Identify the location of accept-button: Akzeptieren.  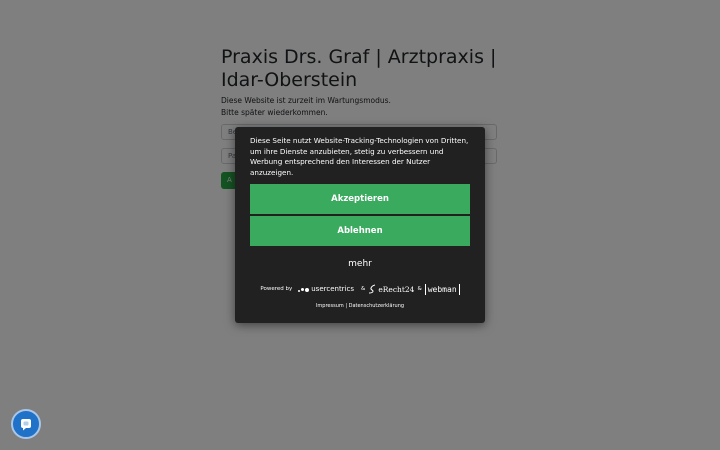
(360, 199).